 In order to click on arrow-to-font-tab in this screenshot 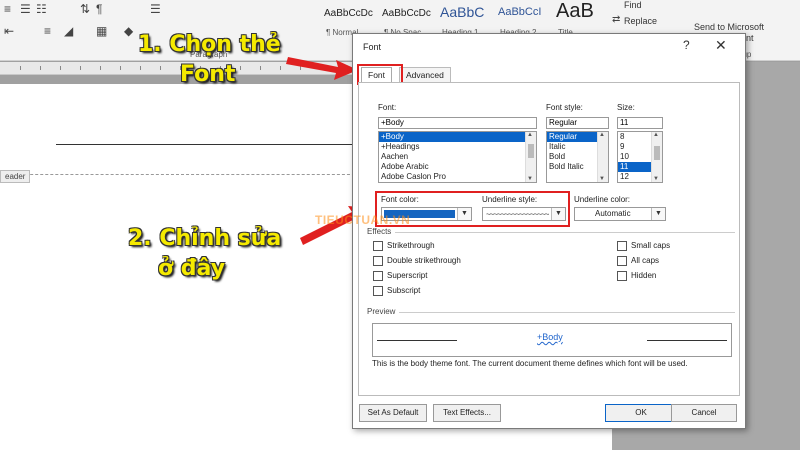, I will do `click(322, 68)`.